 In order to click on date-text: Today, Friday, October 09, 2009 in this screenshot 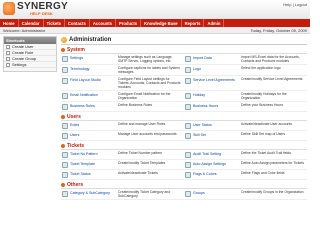, I will do `click(278, 30)`.